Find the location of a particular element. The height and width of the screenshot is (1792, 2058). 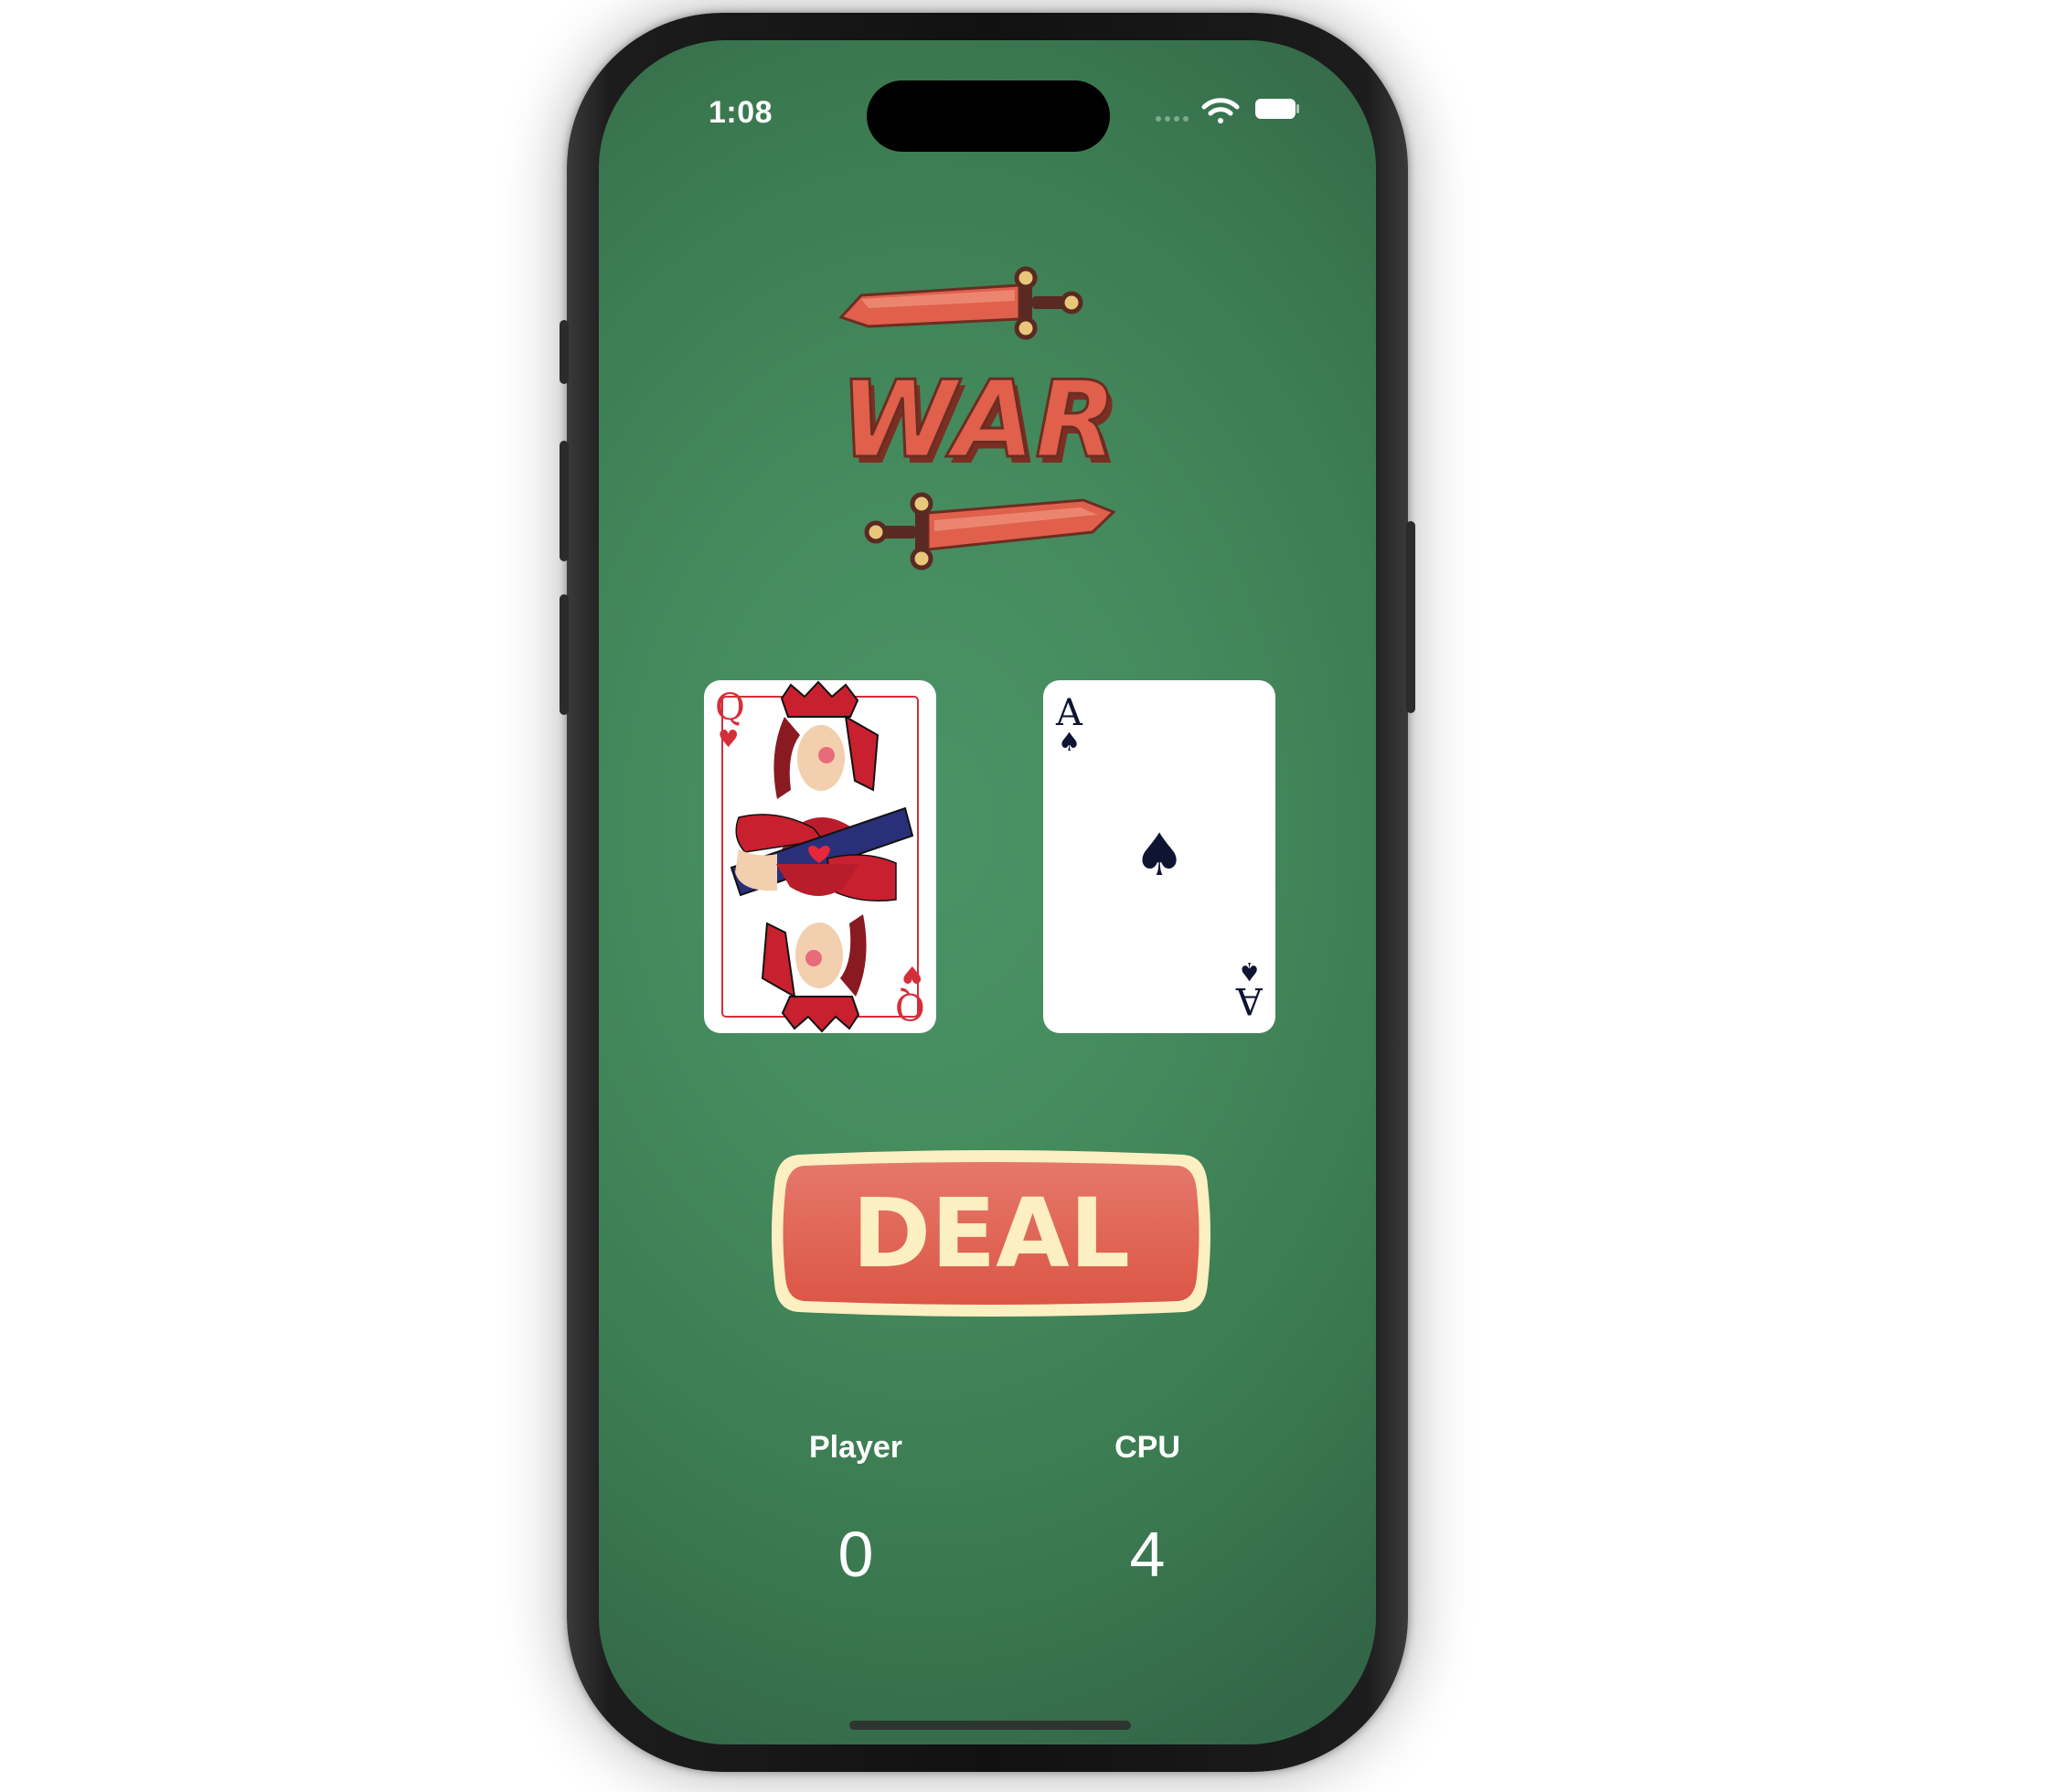

volume-down-button is located at coordinates (564, 654).